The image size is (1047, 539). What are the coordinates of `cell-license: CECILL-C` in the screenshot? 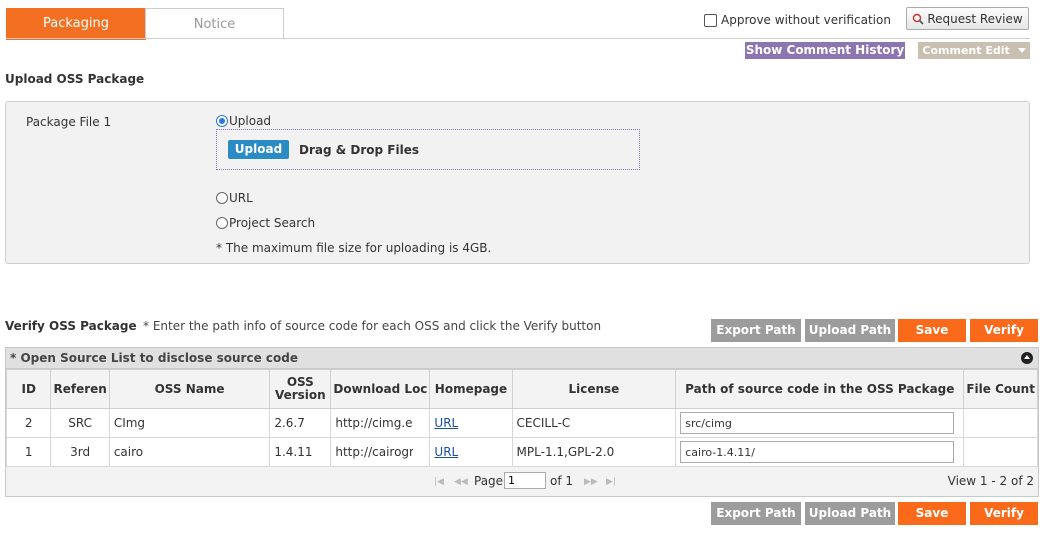 It's located at (594, 423).